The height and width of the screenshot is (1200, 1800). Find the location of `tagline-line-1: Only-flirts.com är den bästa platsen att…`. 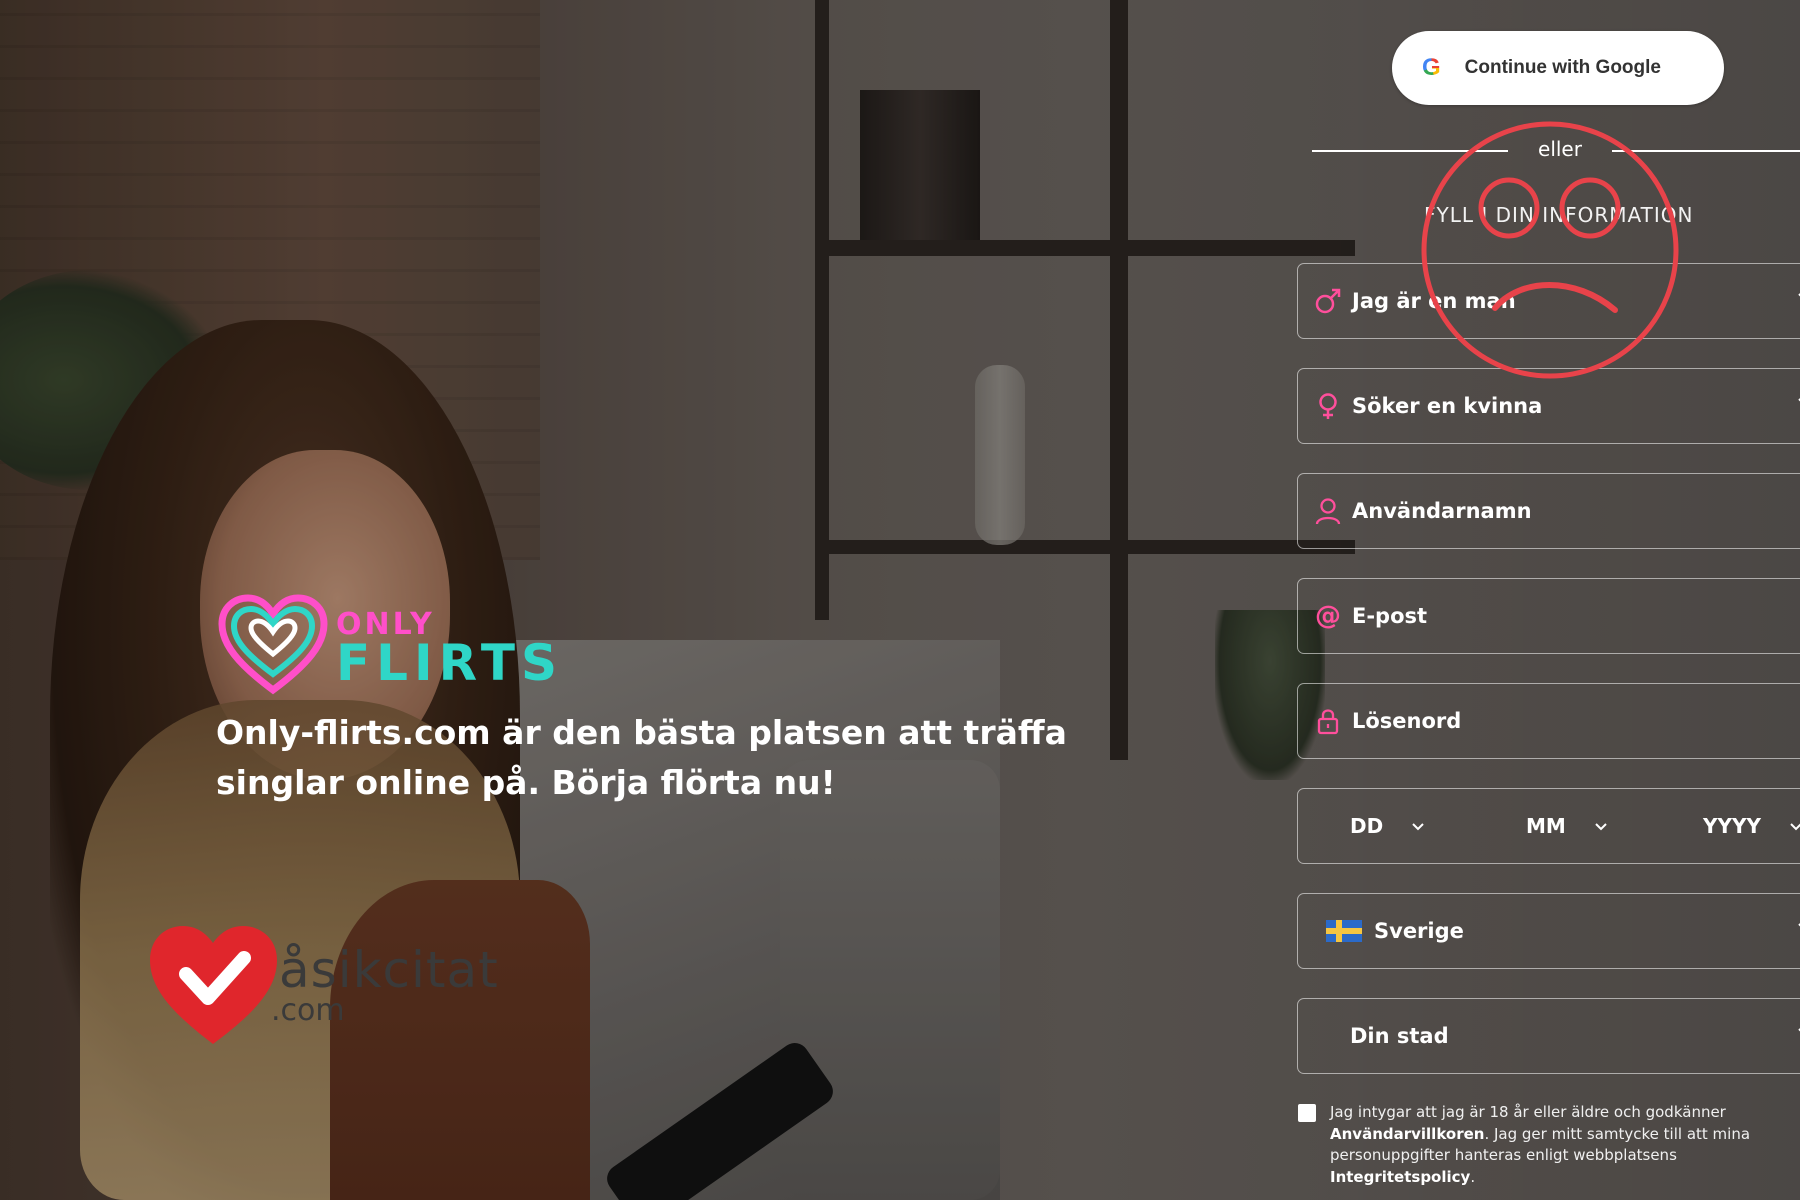

tagline-line-1: Only-flirts.com är den bästa platsen att… is located at coordinates (641, 732).